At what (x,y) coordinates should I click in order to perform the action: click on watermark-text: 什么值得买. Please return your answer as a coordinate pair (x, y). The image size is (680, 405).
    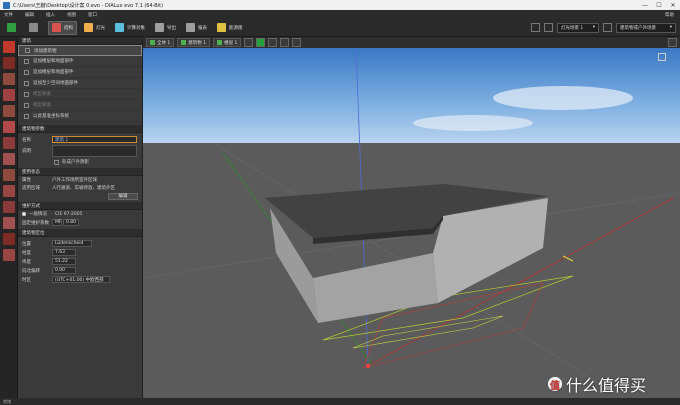
    Looking at the image, I should click on (606, 385).